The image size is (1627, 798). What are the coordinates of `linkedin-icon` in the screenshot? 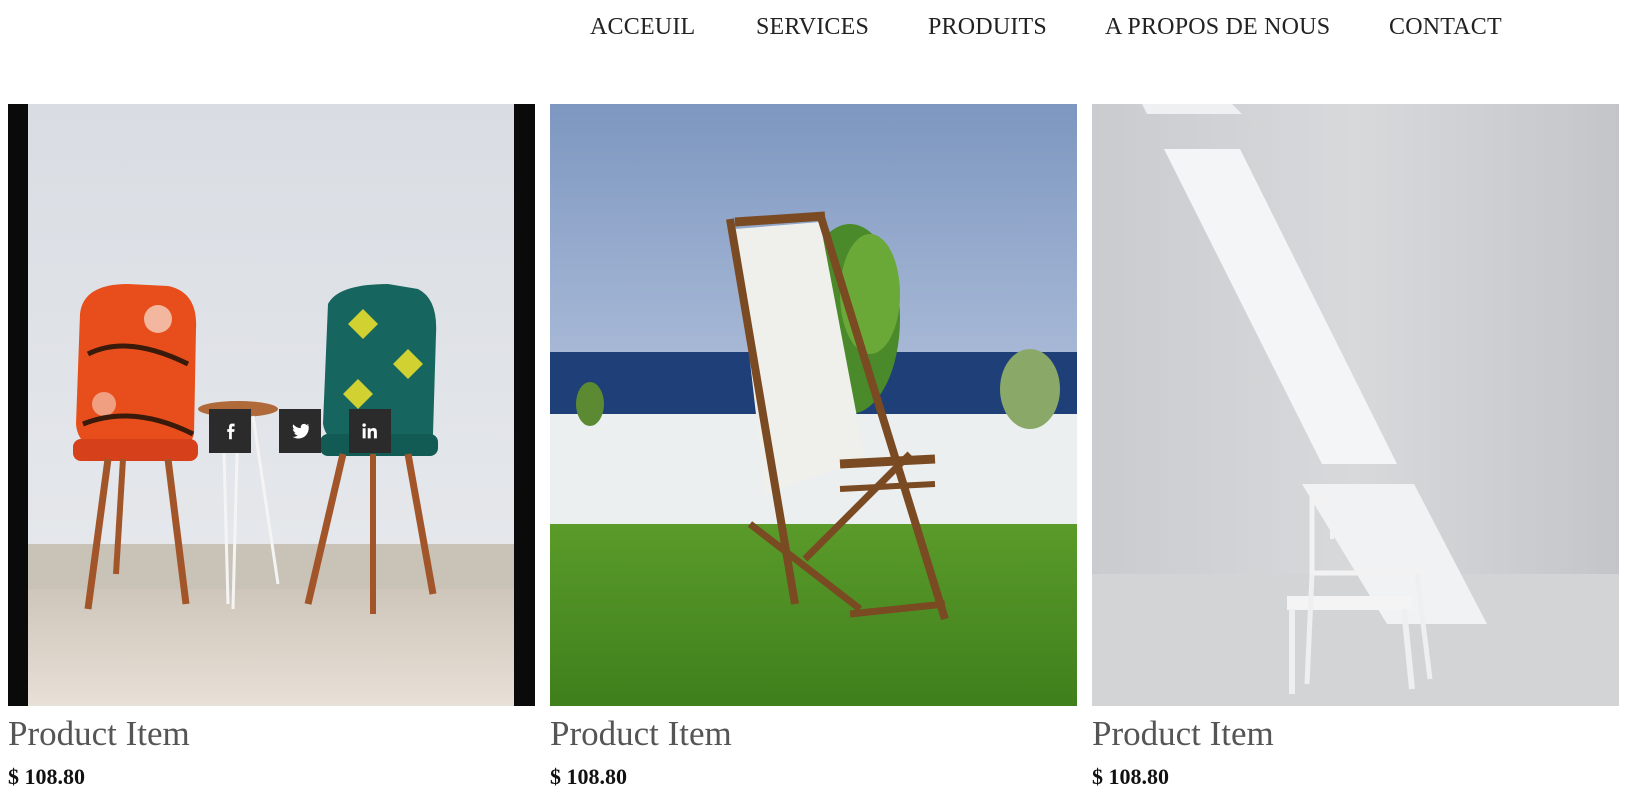 It's located at (369, 431).